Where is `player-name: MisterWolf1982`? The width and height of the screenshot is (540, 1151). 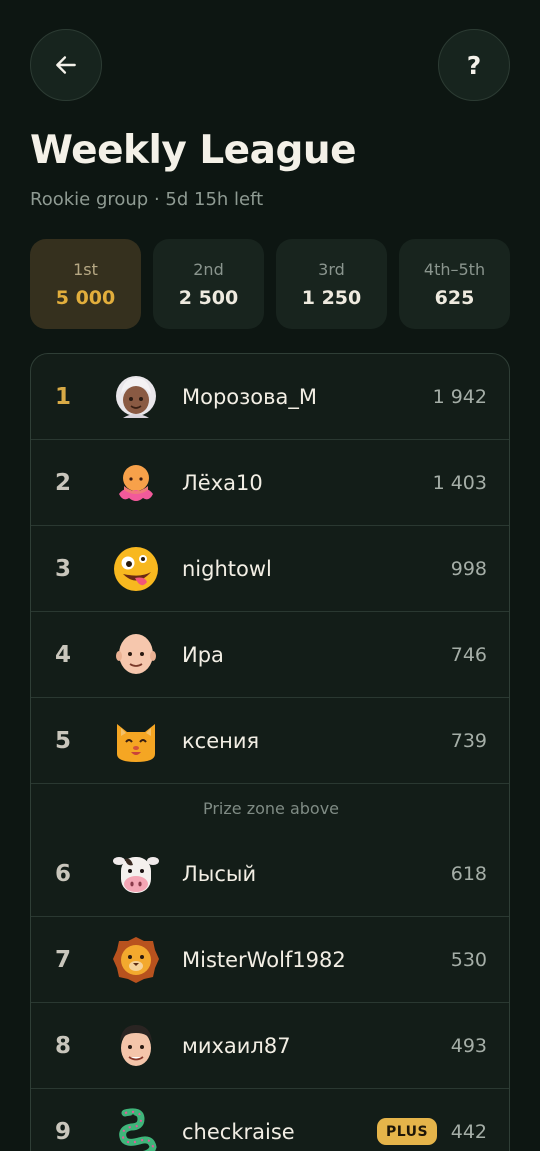 player-name: MisterWolf1982 is located at coordinates (264, 959).